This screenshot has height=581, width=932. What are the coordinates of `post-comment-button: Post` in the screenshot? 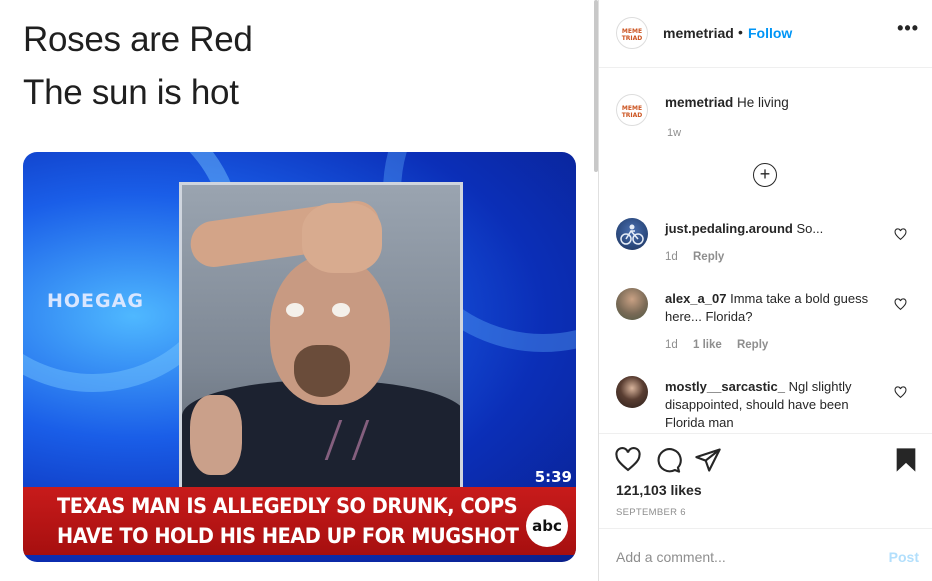 It's located at (904, 557).